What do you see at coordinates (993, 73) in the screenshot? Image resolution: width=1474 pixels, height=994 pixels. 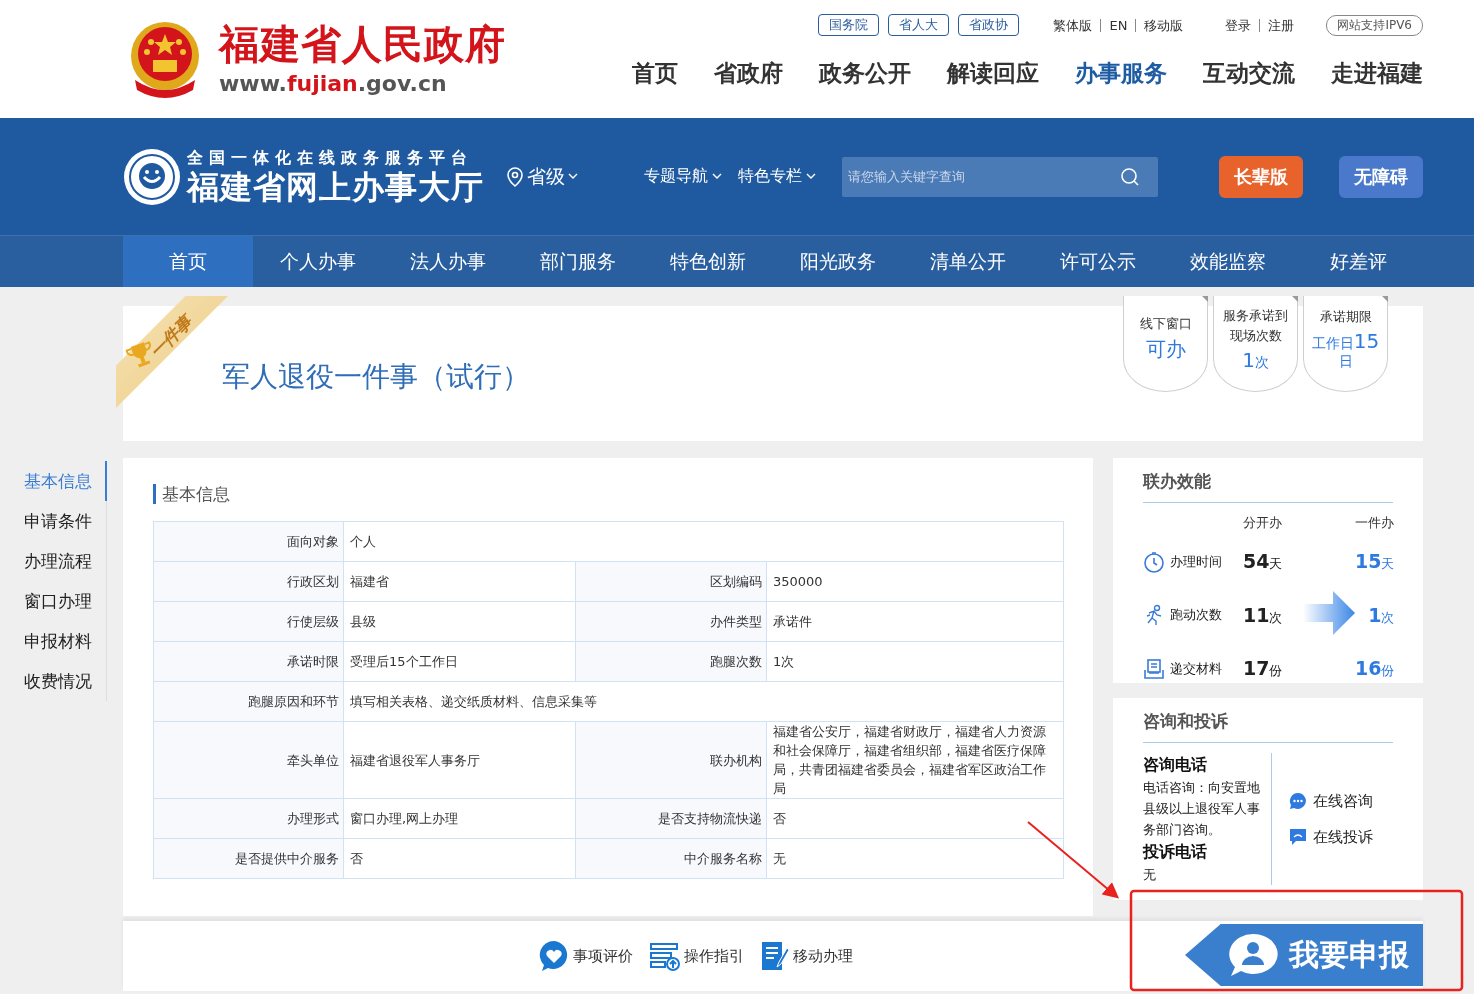 I see `nav-link: 解读回应` at bounding box center [993, 73].